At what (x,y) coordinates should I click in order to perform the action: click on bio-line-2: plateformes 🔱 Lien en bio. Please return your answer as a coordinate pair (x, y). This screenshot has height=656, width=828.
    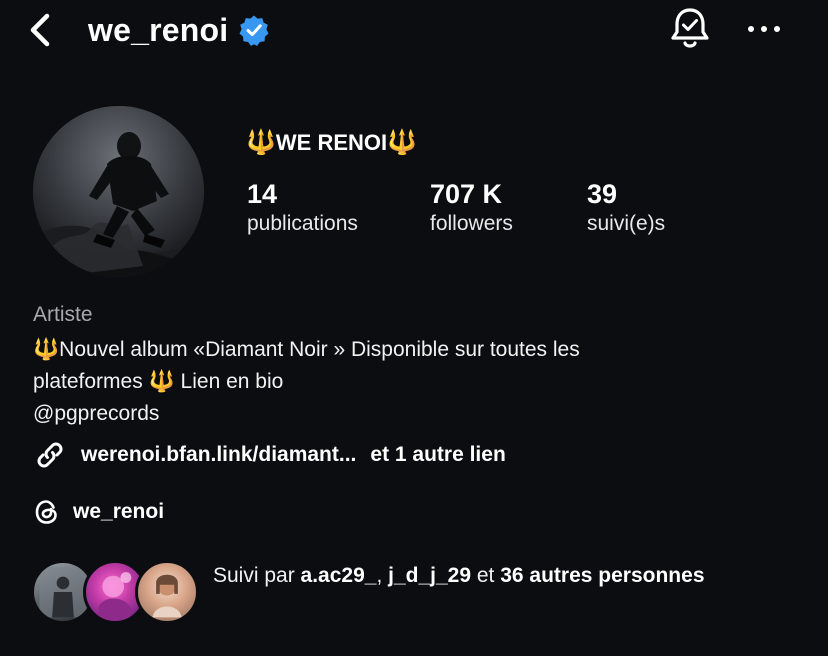
    Looking at the image, I should click on (423, 382).